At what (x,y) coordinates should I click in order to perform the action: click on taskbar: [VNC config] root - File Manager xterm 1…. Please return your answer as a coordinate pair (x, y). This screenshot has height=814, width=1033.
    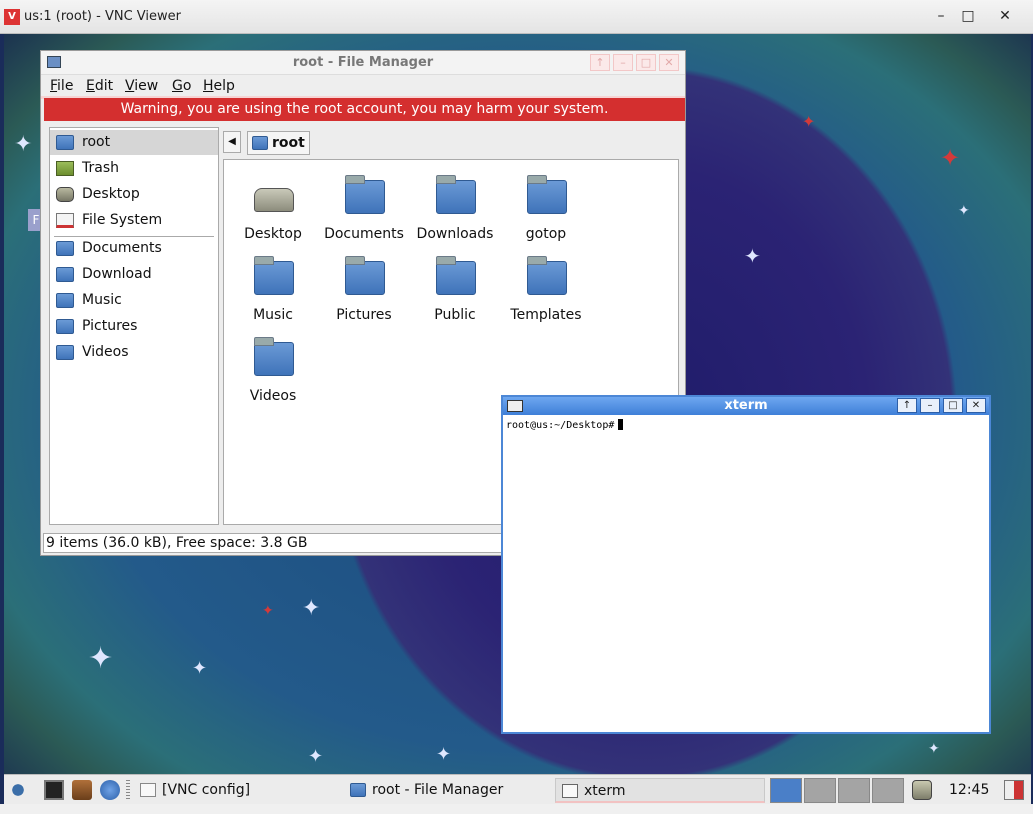
    Looking at the image, I should click on (517, 789).